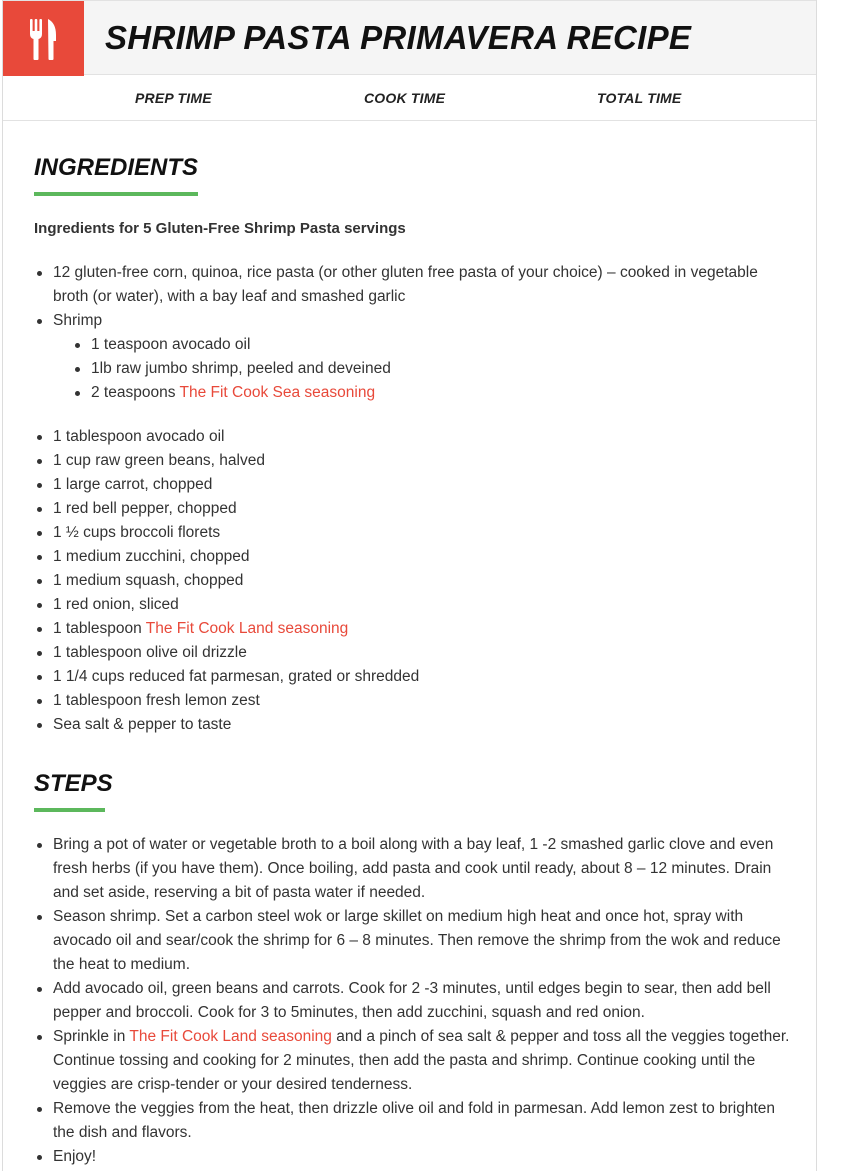 The image size is (866, 1171). I want to click on prep-time-label: PREP TIME, so click(173, 98).